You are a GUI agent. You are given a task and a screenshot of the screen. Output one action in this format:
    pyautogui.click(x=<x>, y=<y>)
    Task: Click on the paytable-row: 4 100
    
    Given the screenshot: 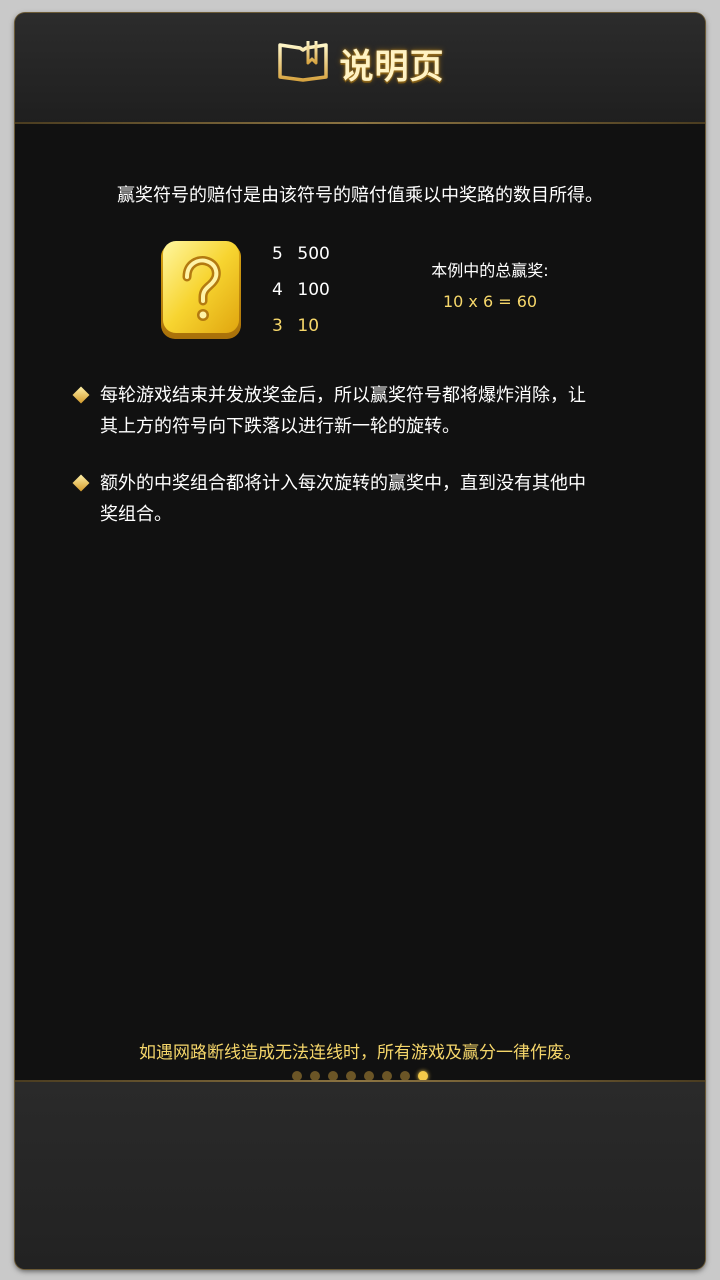 What is the action you would take?
    pyautogui.click(x=301, y=290)
    